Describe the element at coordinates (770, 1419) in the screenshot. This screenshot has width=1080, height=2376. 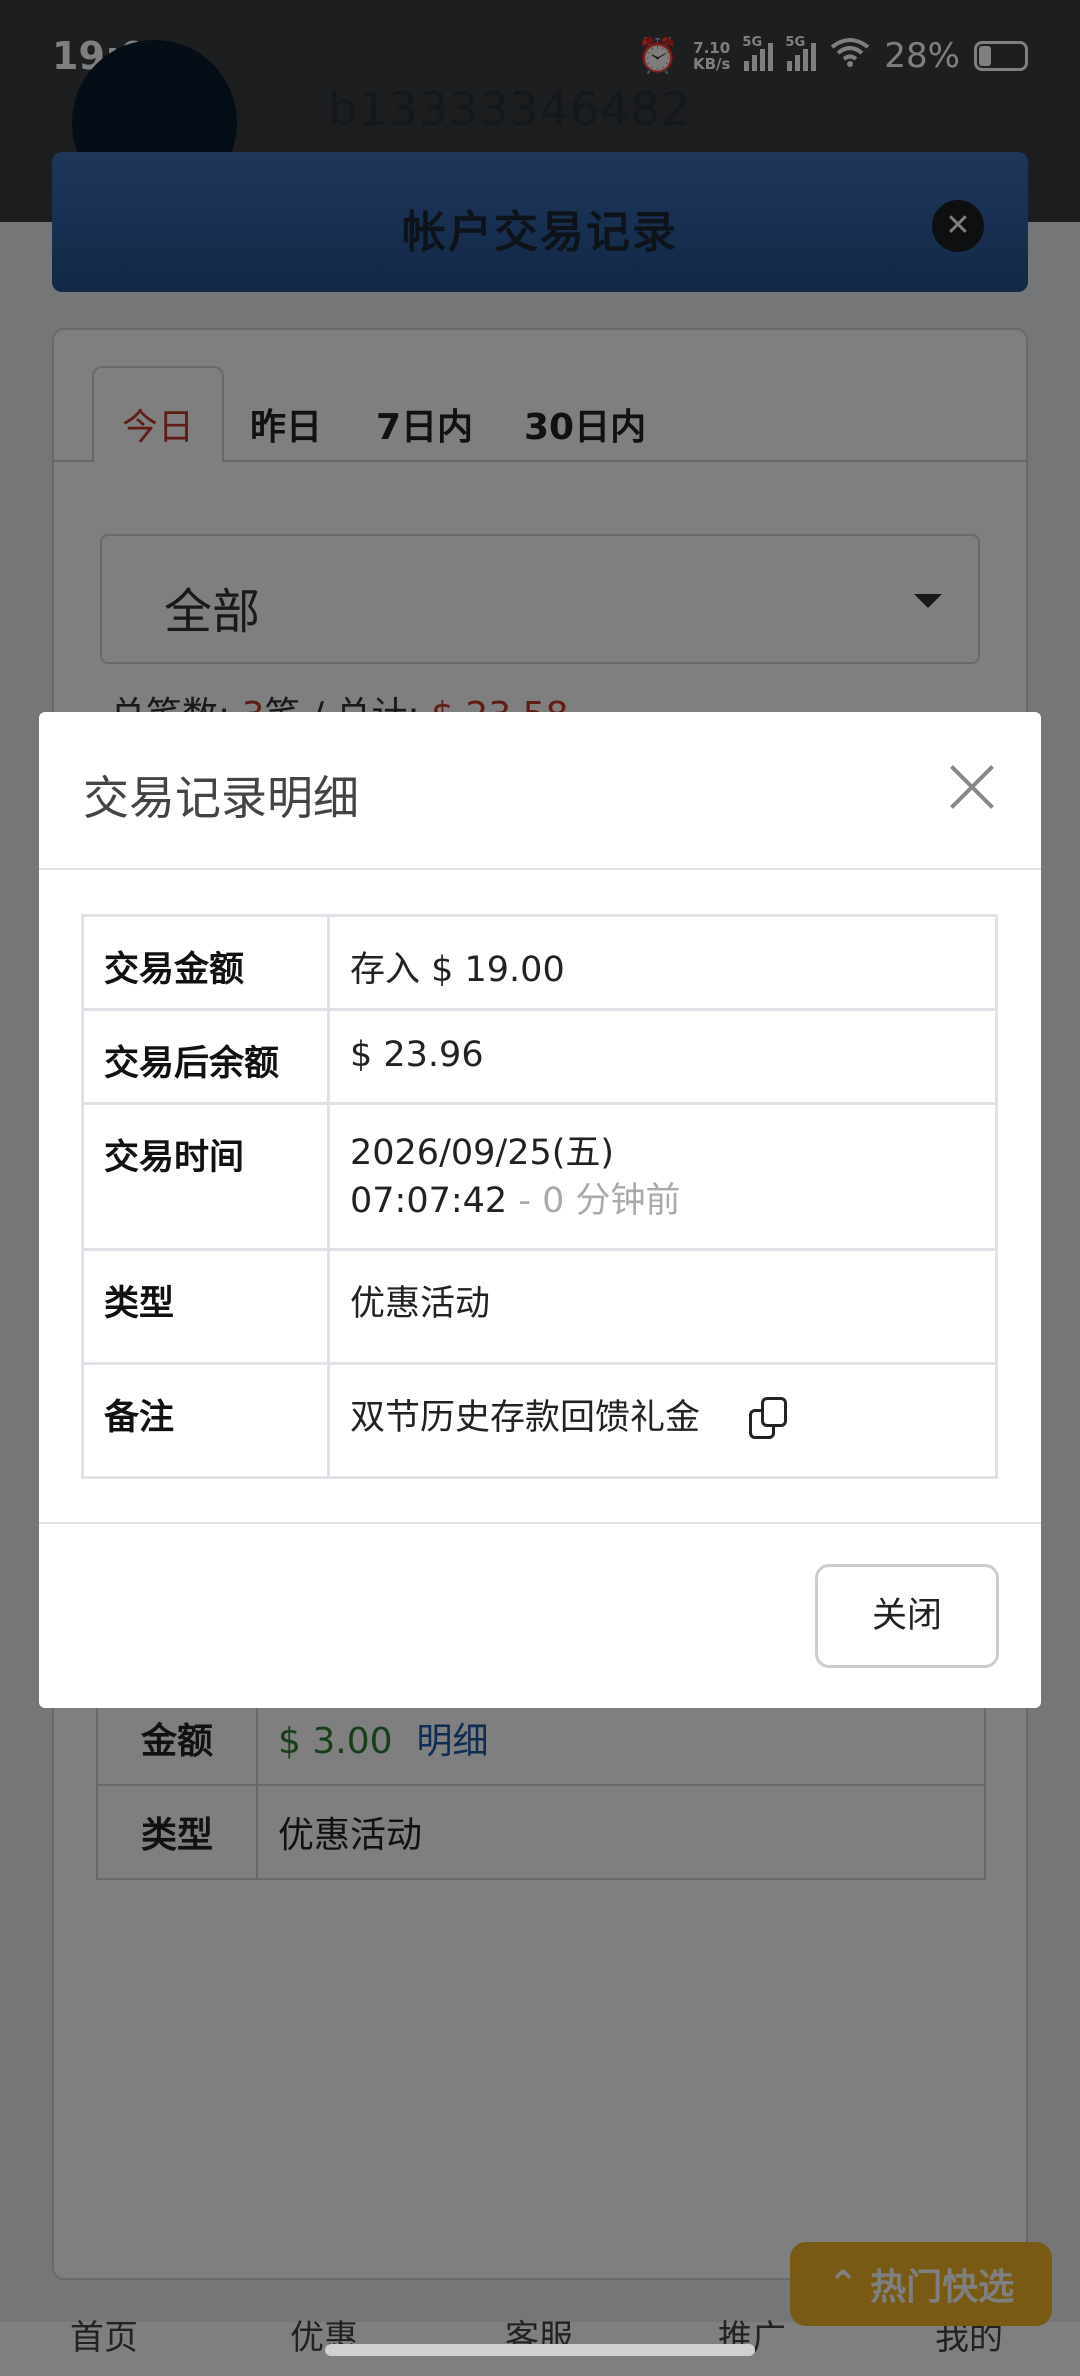
I see `copy-icon` at that location.